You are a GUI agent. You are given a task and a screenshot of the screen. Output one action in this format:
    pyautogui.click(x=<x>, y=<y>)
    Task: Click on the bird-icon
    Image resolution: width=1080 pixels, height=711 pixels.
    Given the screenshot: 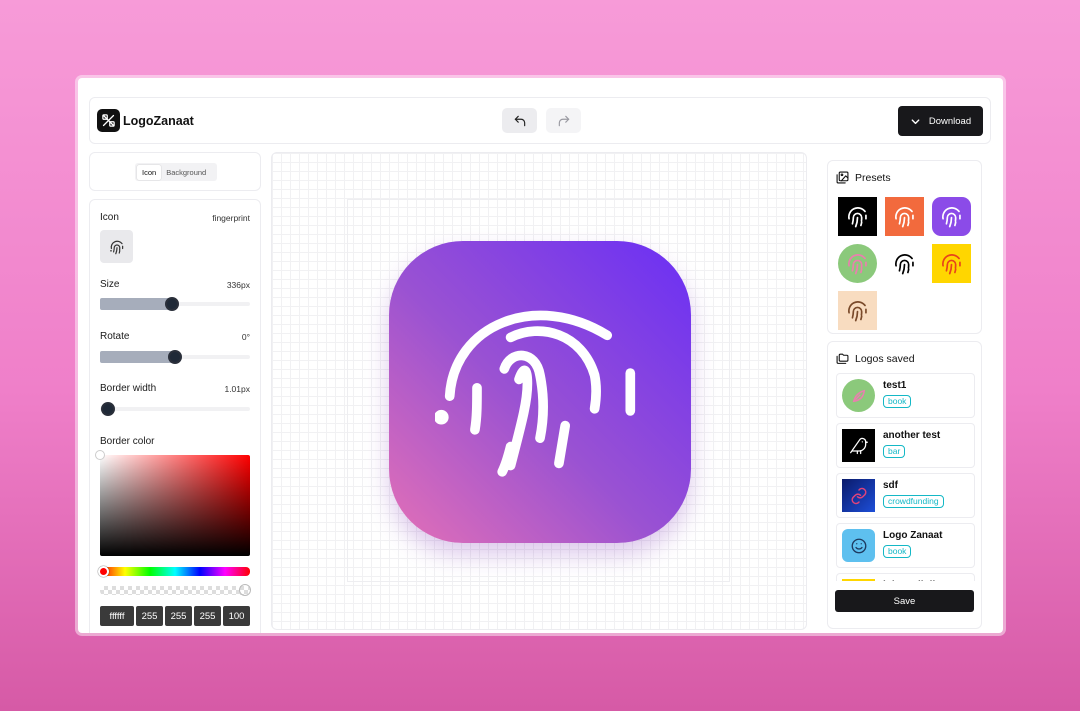 What is the action you would take?
    pyautogui.click(x=858, y=445)
    